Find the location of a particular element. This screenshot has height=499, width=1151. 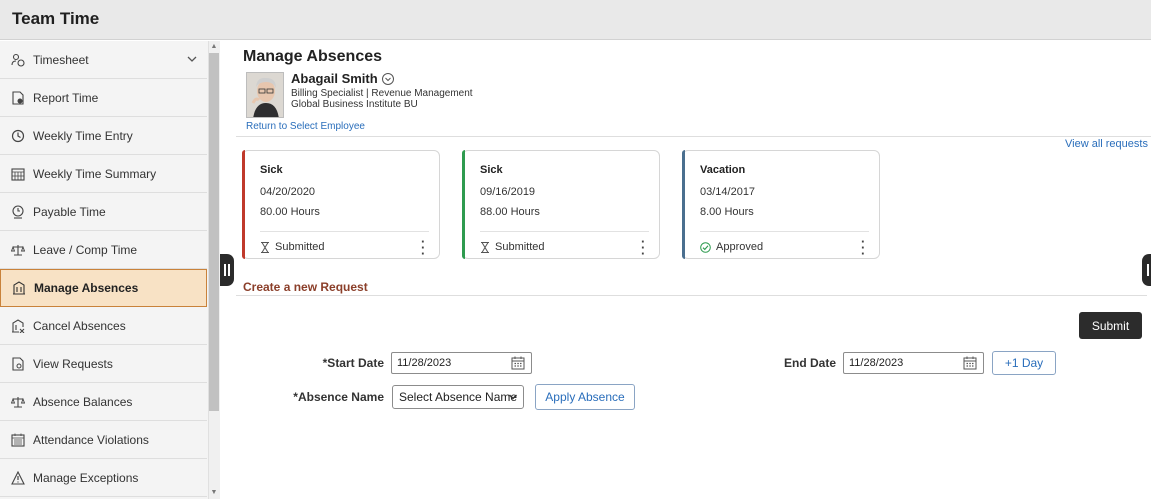

absence-name-selected: Select Absence Name is located at coordinates (458, 397).